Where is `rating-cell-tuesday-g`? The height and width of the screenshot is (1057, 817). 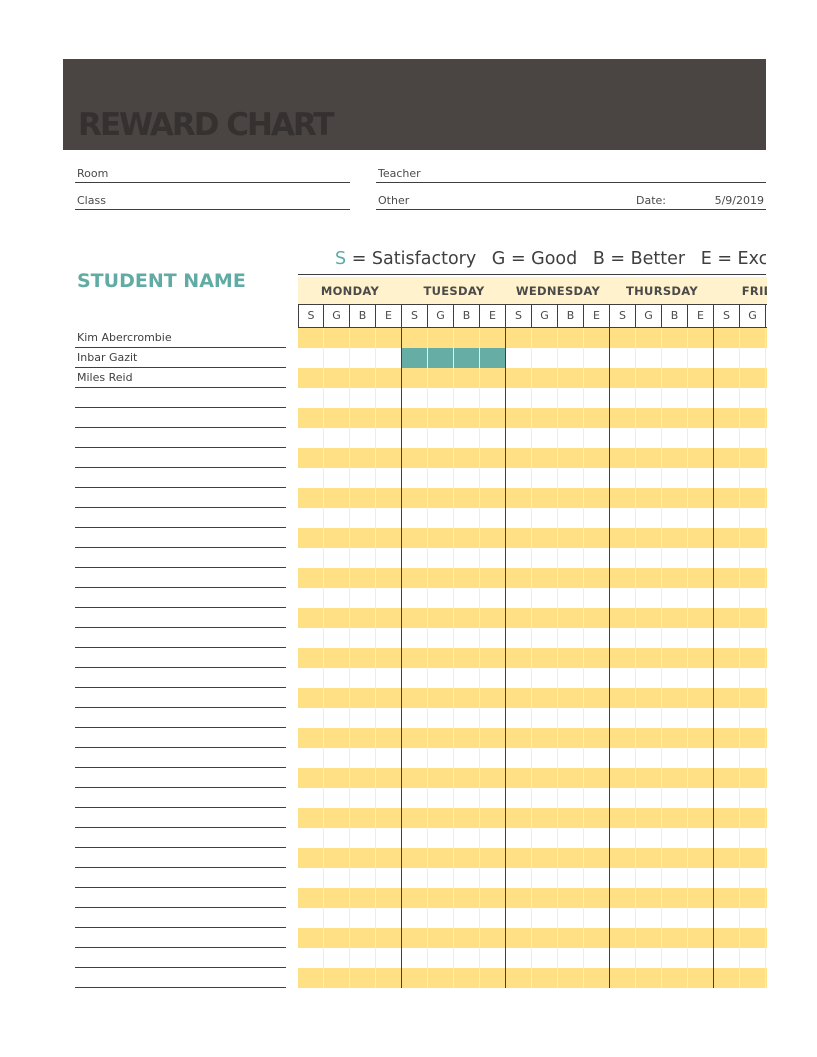
rating-cell-tuesday-g is located at coordinates (441, 398).